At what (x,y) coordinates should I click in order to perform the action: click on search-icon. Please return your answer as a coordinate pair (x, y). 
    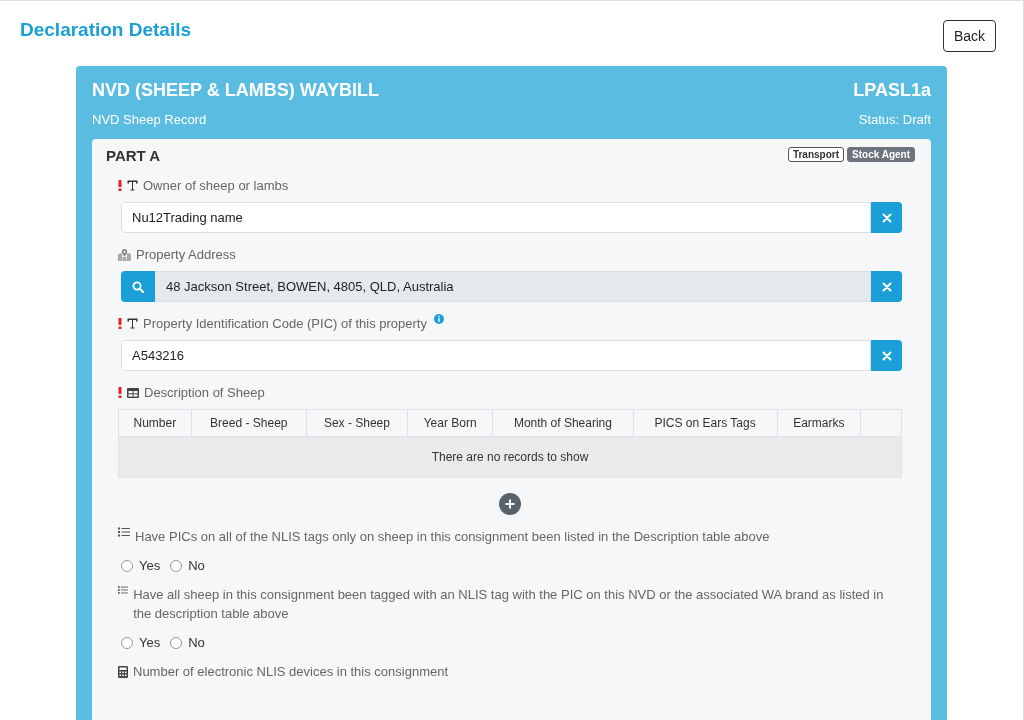
    Looking at the image, I should click on (138, 286).